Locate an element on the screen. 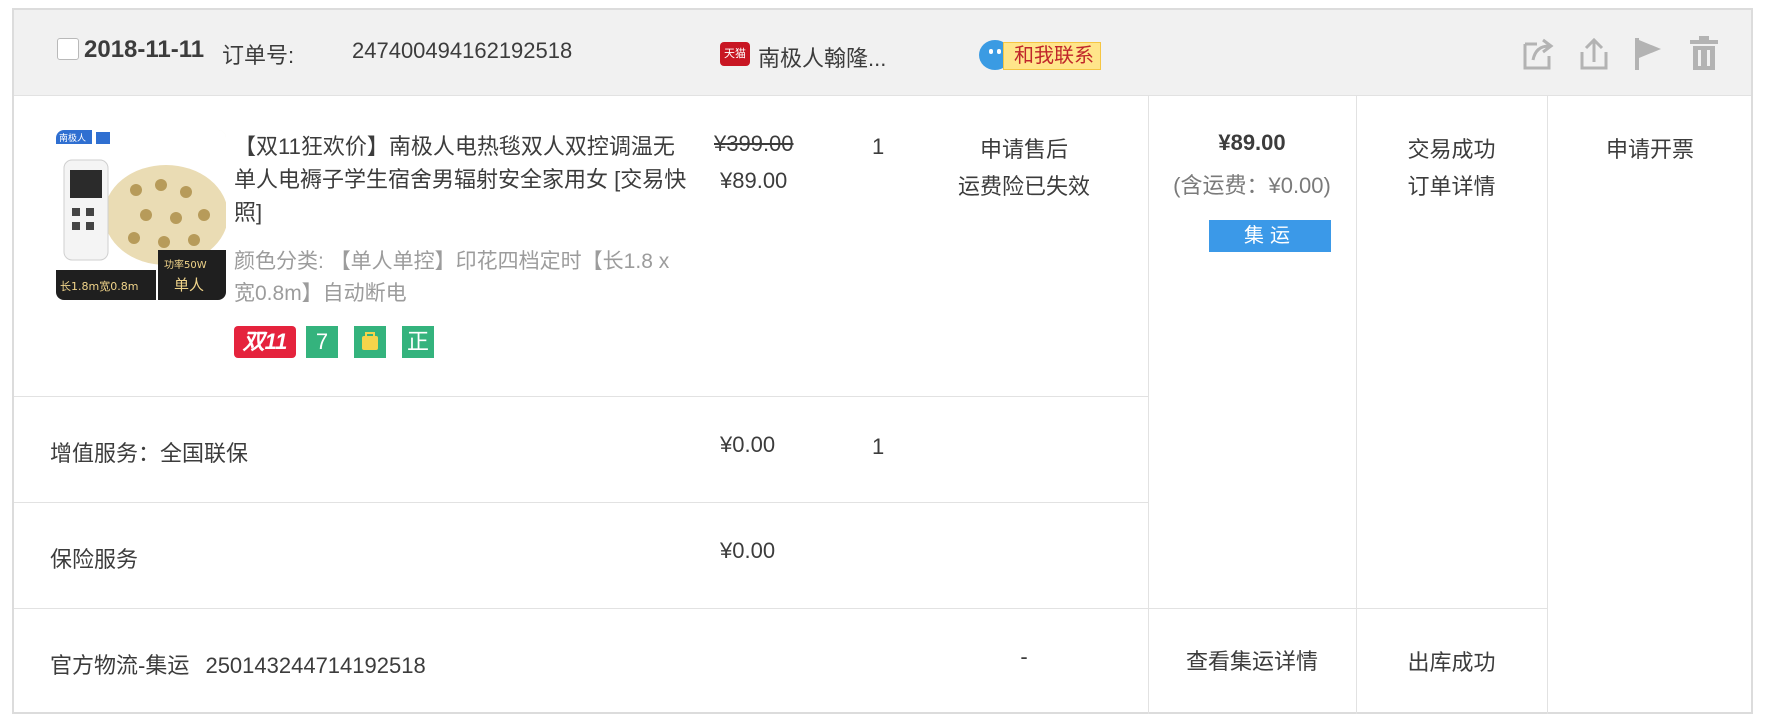 The height and width of the screenshot is (718, 1768). svg-text: 单人 is located at coordinates (189, 285).